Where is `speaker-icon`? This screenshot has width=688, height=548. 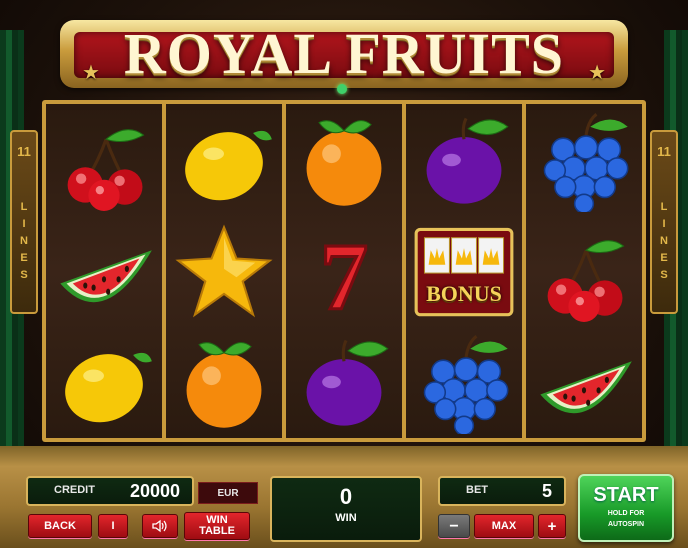 speaker-icon is located at coordinates (159, 526).